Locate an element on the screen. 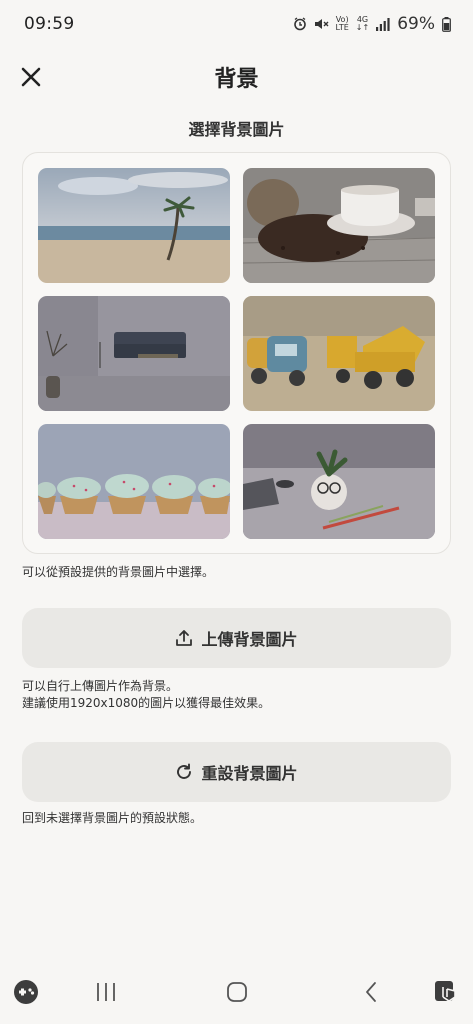  cupcakes-image is located at coordinates (134, 481).